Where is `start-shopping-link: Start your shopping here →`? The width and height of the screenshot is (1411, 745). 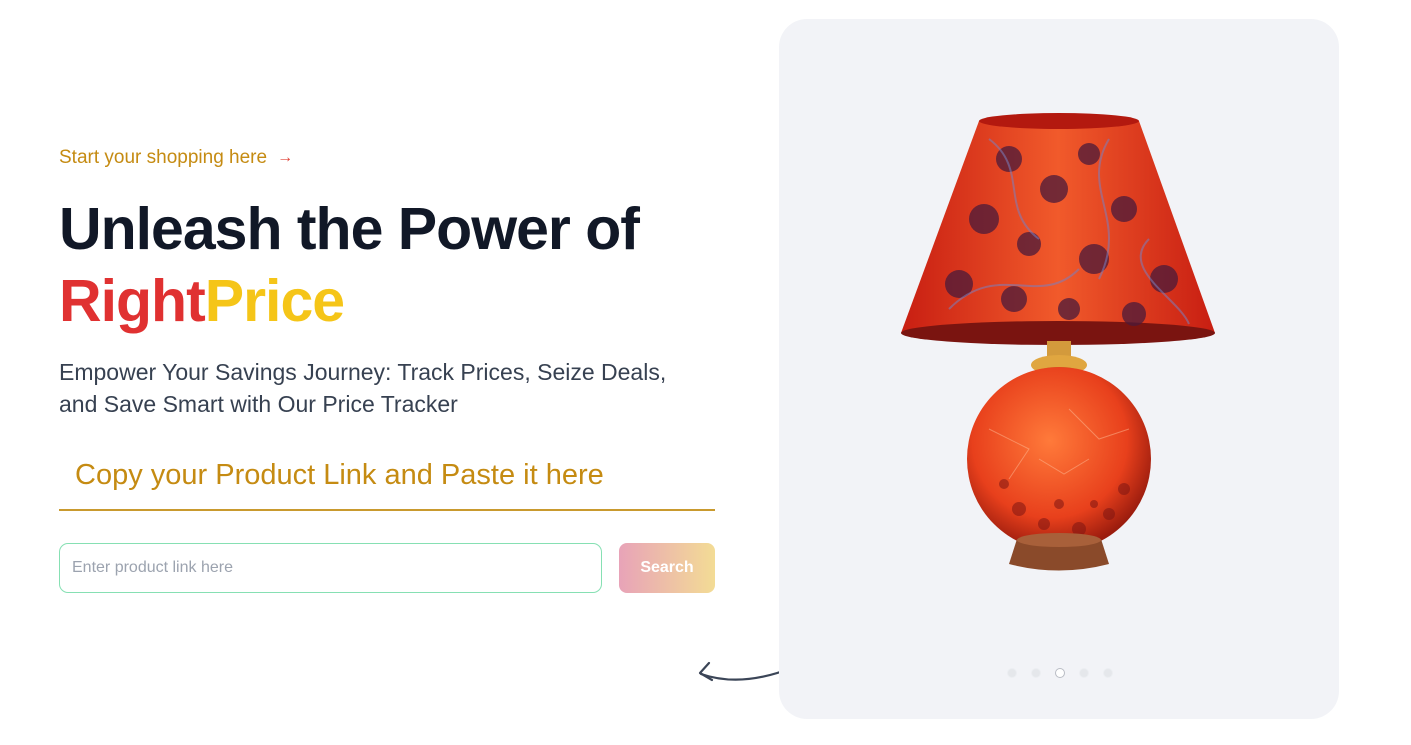
start-shopping-link: Start your shopping here → is located at coordinates (176, 158).